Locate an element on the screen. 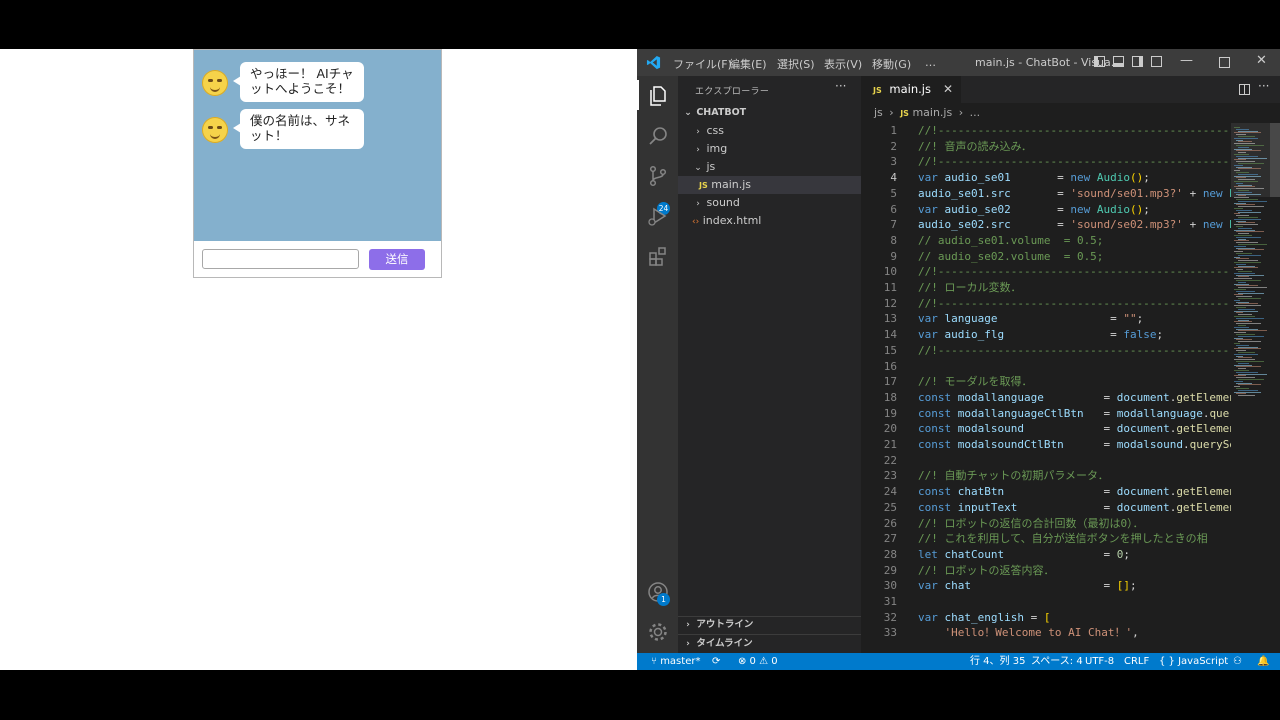 This screenshot has height=720, width=1280. minimize-icon: — is located at coordinates (1186, 60).